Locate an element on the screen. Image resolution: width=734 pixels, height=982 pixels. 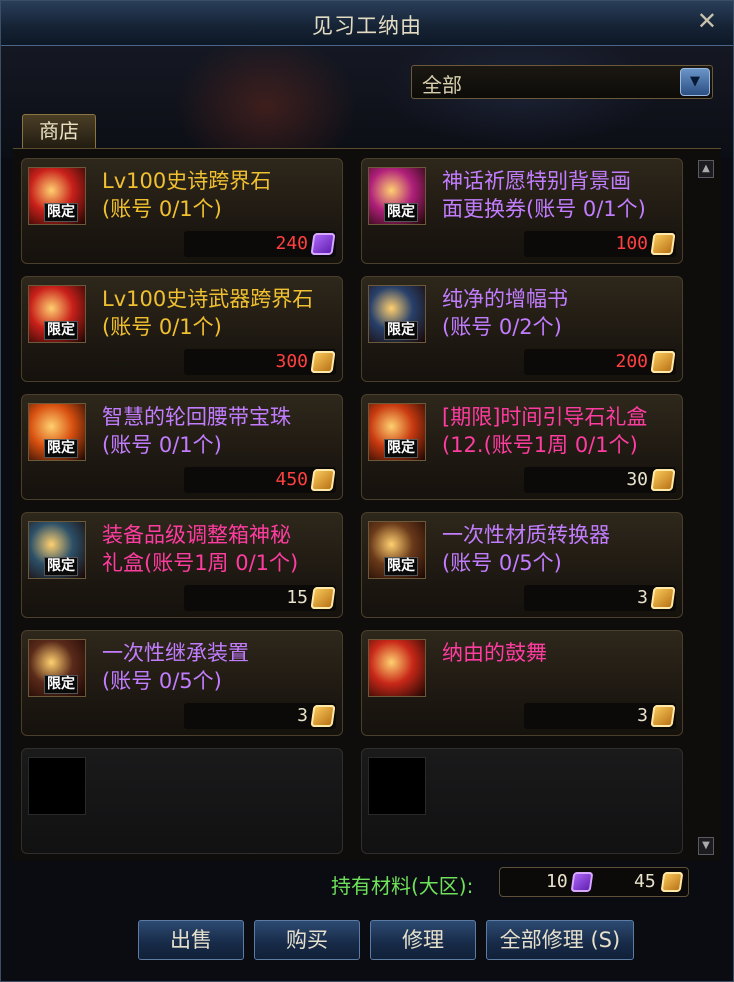
sell-button: 出售 is located at coordinates (191, 940).